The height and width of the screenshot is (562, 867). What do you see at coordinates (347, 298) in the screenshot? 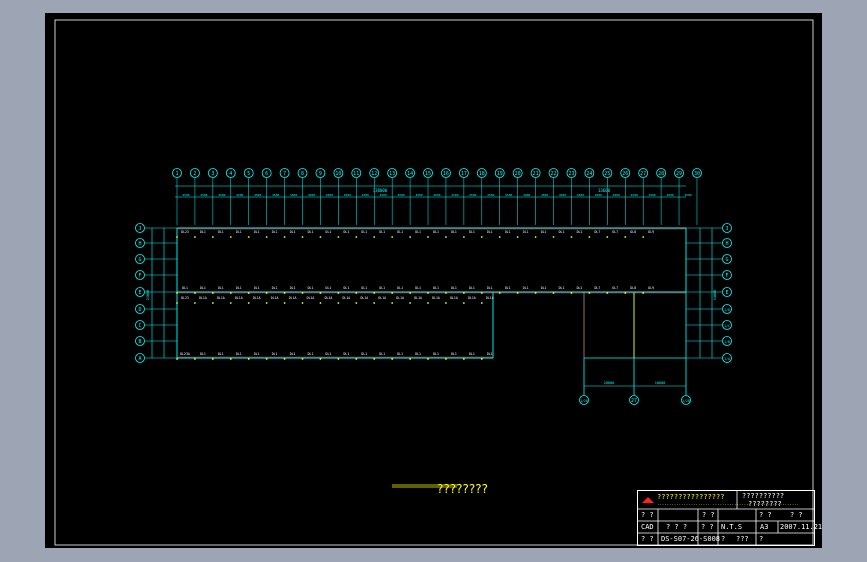
I see `row-e-lower-label-9: DL1A` at bounding box center [347, 298].